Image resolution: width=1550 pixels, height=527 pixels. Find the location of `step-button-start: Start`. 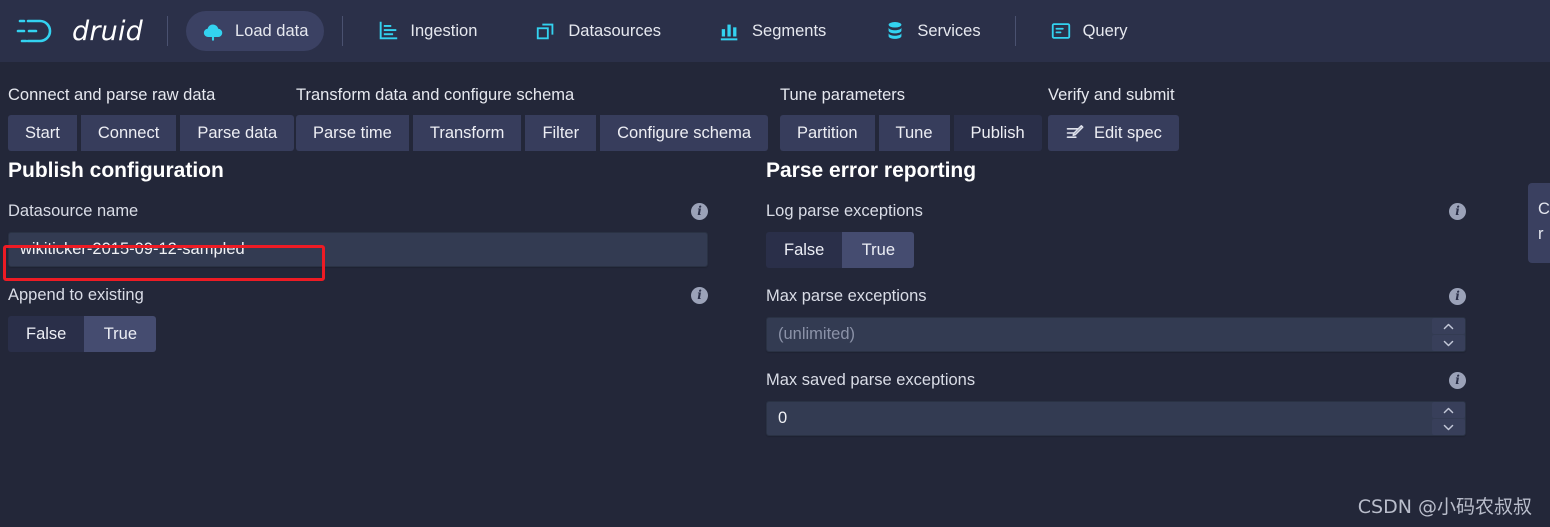

step-button-start: Start is located at coordinates (42, 133).